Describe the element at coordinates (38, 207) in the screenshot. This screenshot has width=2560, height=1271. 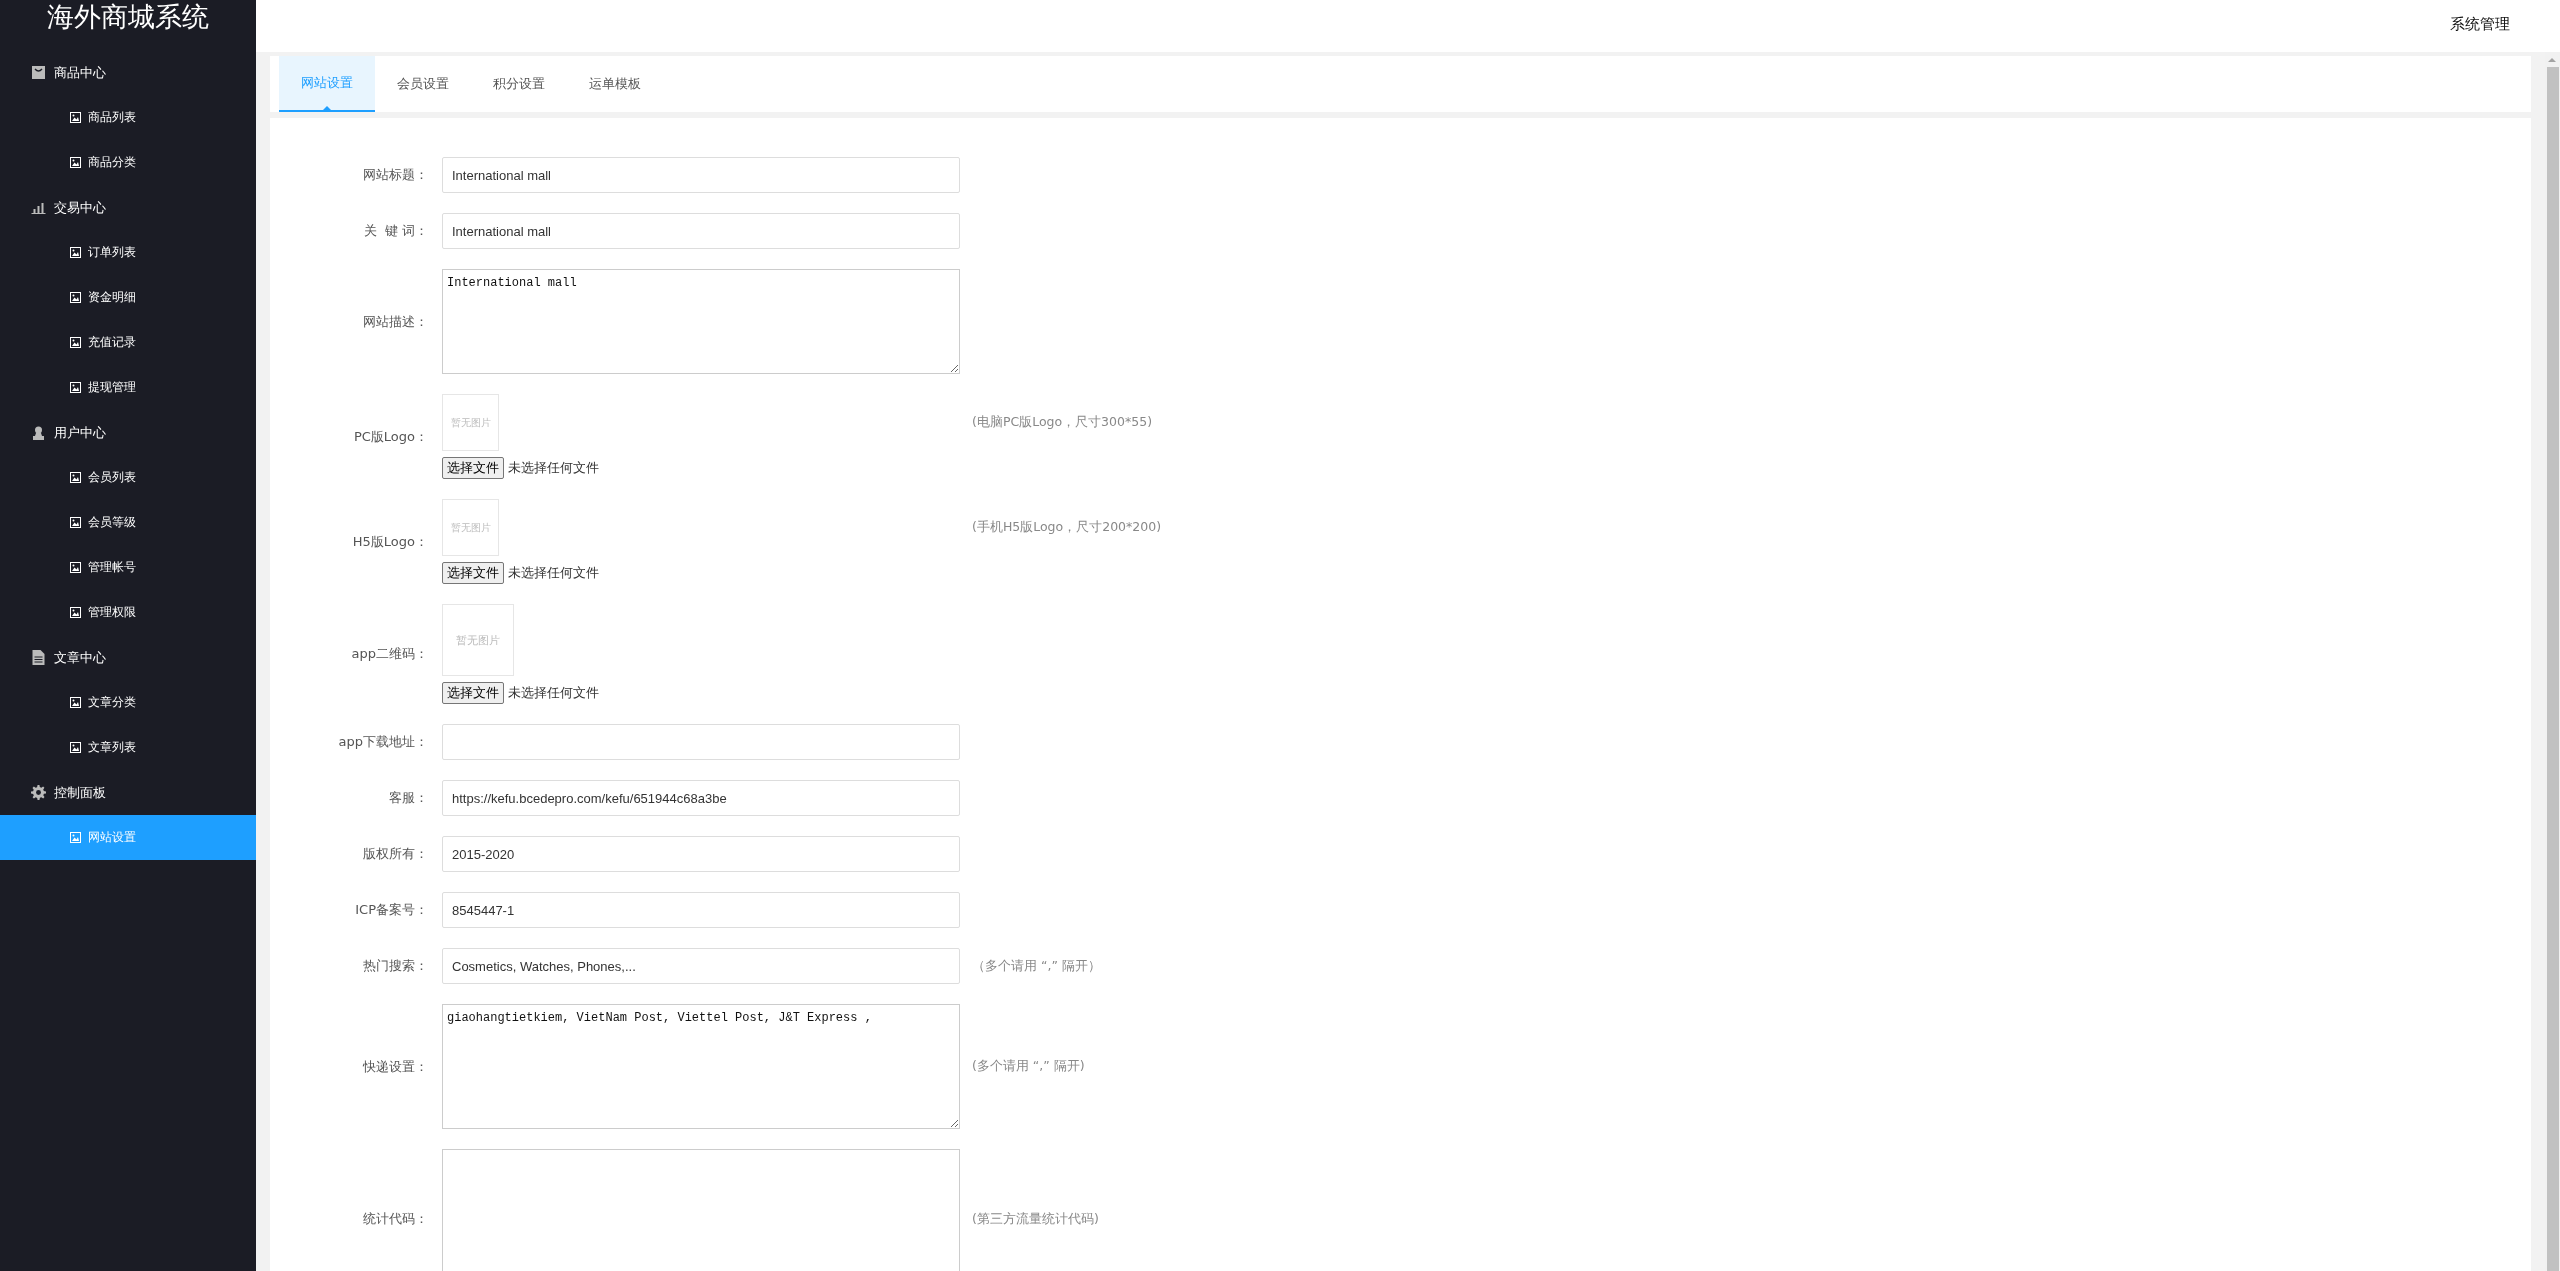
I see `bar-chart-icon` at that location.